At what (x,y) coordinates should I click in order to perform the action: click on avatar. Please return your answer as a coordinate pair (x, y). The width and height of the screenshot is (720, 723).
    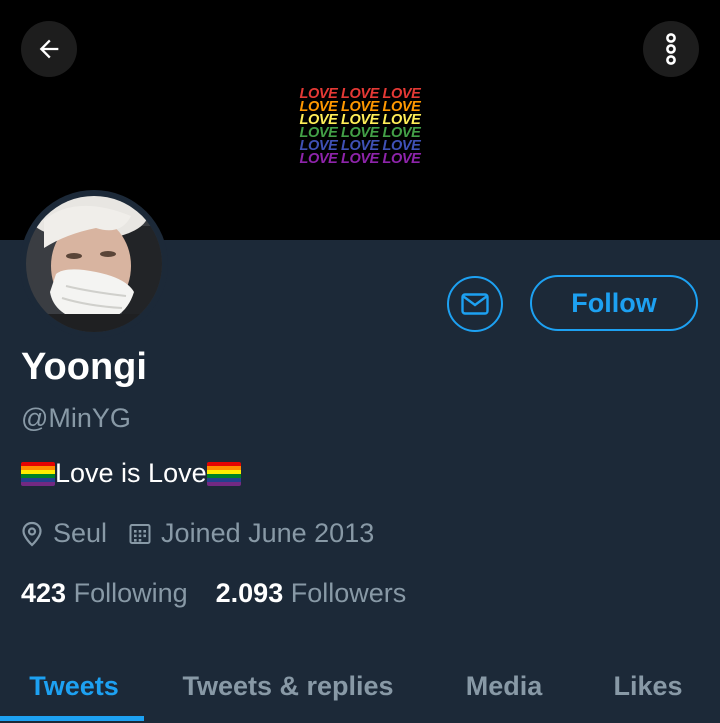
    Looking at the image, I should click on (94, 264).